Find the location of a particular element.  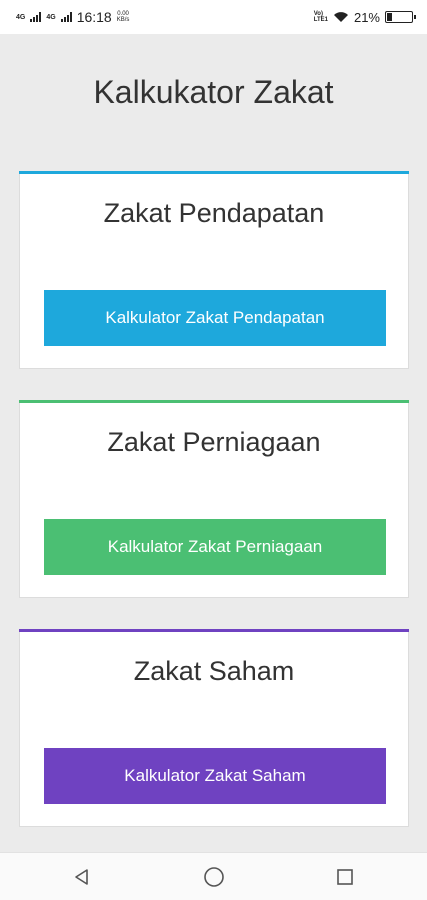

home-button is located at coordinates (214, 877).